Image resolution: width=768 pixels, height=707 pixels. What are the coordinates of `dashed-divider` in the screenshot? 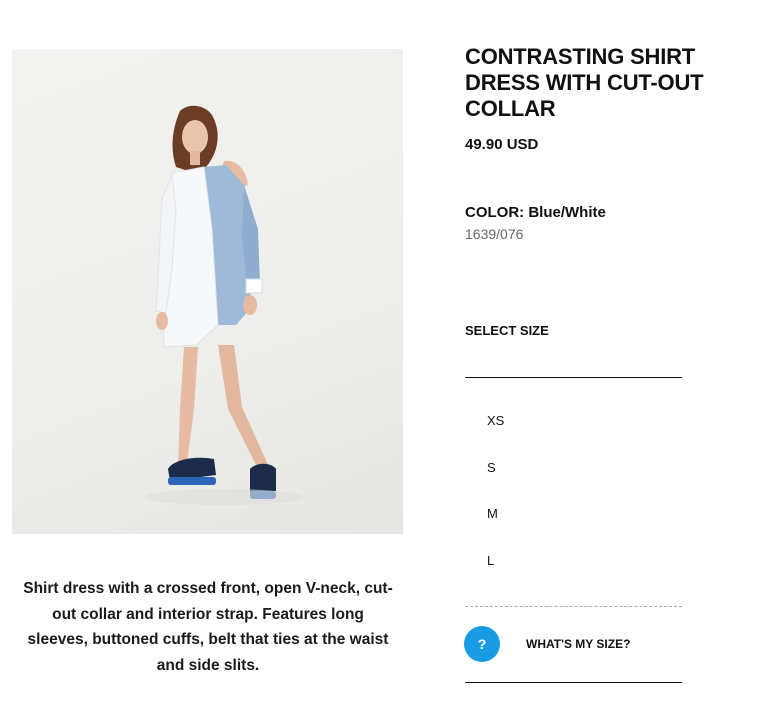 It's located at (573, 606).